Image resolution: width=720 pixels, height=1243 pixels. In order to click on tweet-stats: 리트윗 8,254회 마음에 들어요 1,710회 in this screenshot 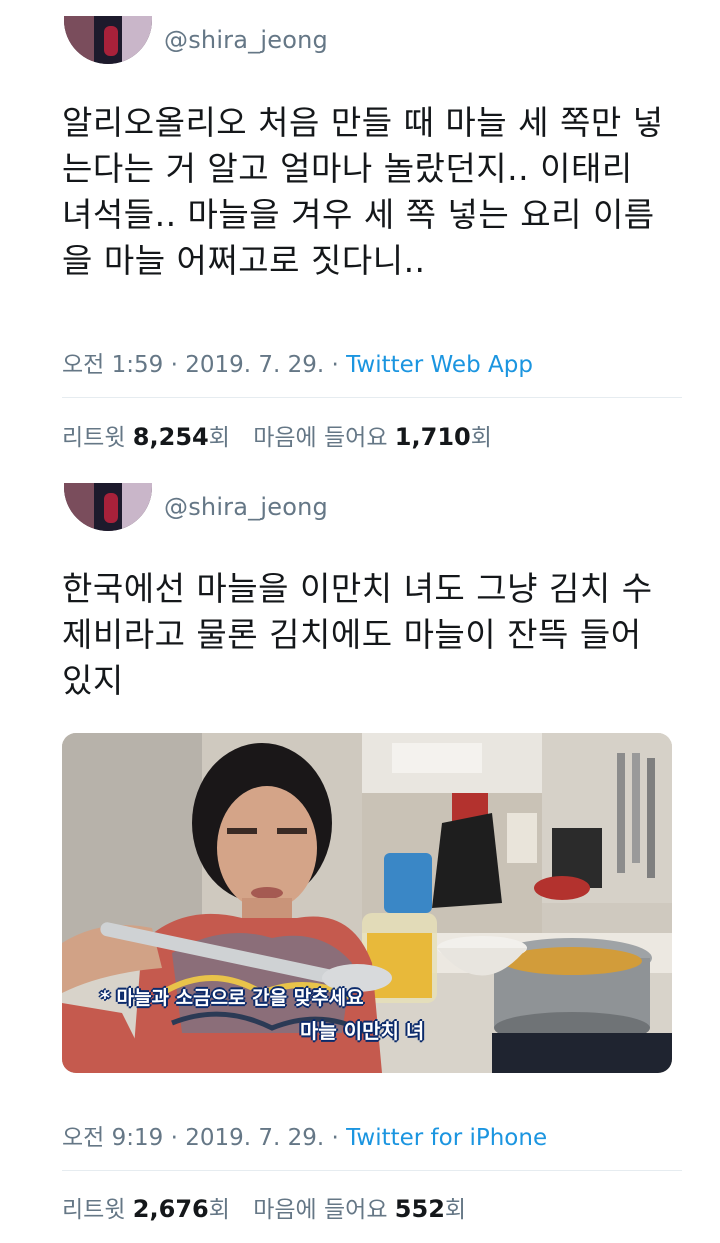, I will do `click(277, 435)`.